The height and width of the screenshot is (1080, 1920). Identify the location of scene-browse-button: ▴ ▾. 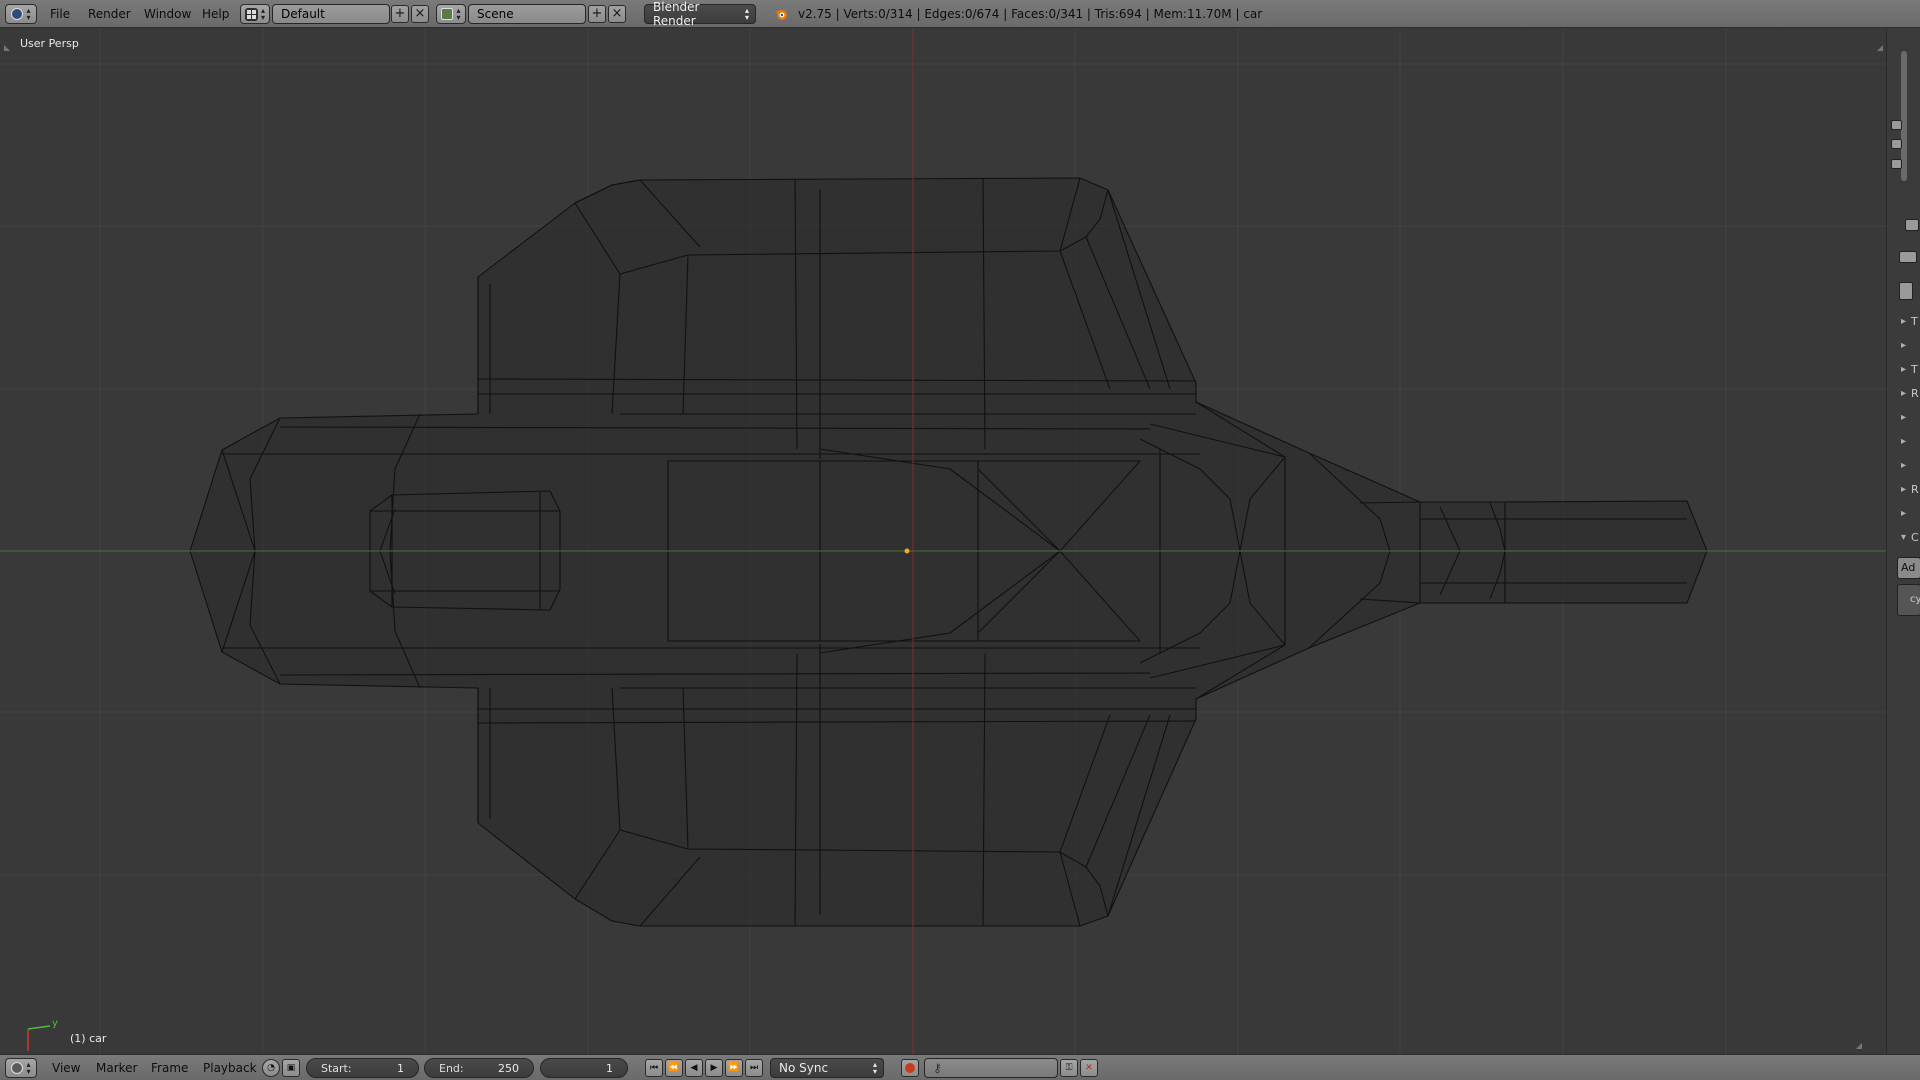
(451, 14).